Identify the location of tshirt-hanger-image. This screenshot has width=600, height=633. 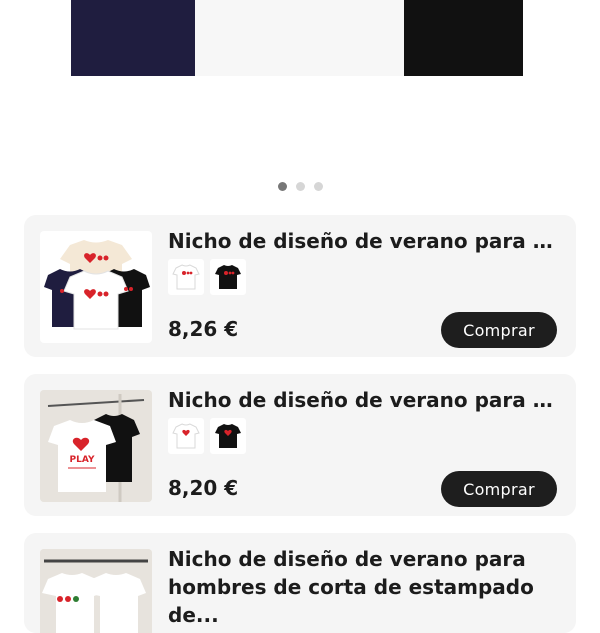
(96, 591).